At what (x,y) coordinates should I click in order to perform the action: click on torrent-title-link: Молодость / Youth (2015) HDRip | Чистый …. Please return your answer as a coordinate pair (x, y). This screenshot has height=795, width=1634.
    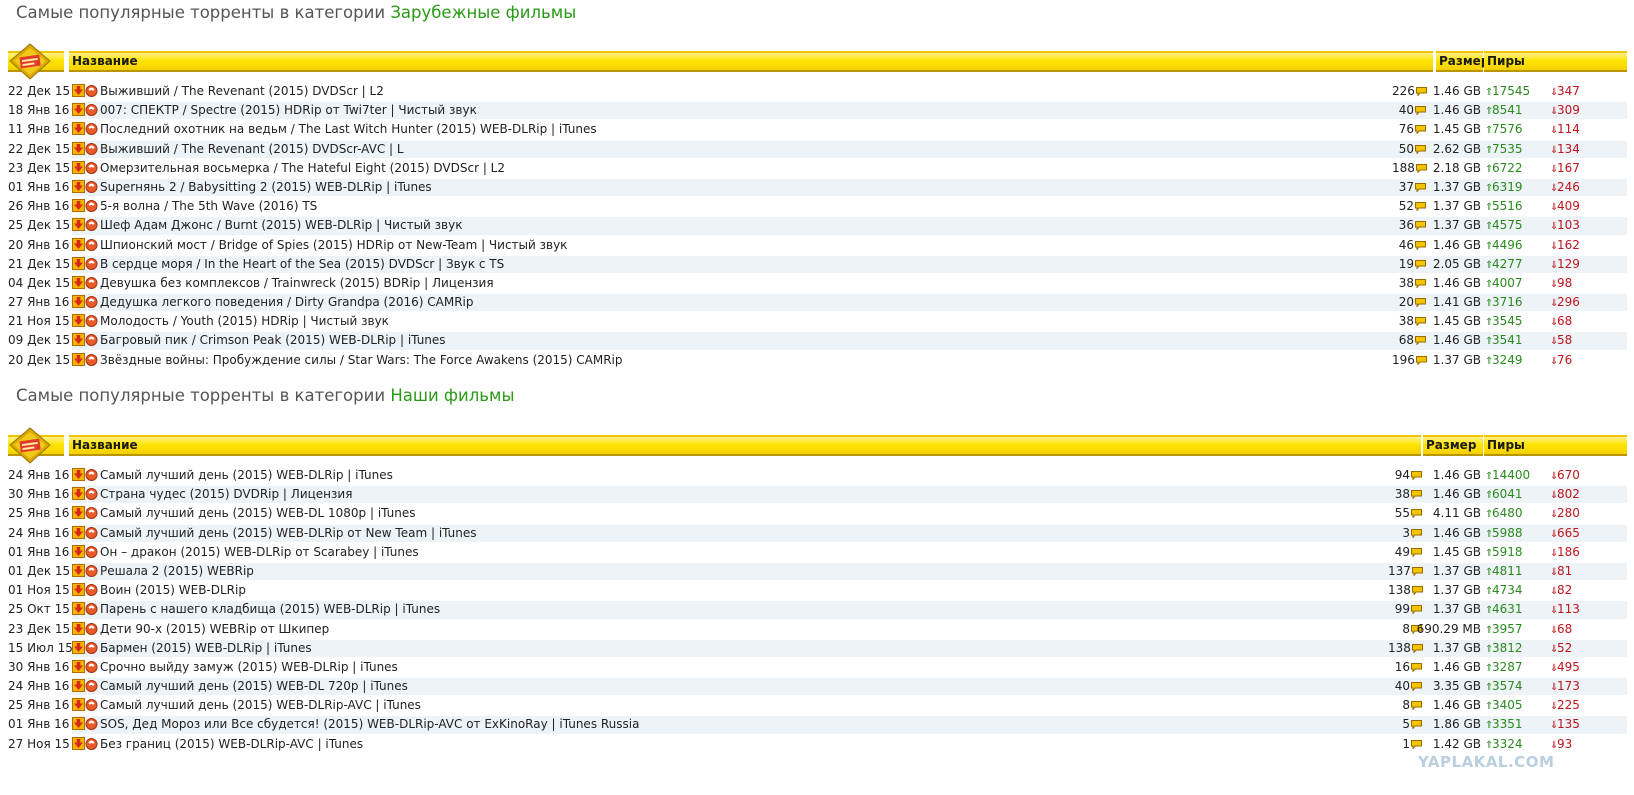
    Looking at the image, I should click on (244, 321).